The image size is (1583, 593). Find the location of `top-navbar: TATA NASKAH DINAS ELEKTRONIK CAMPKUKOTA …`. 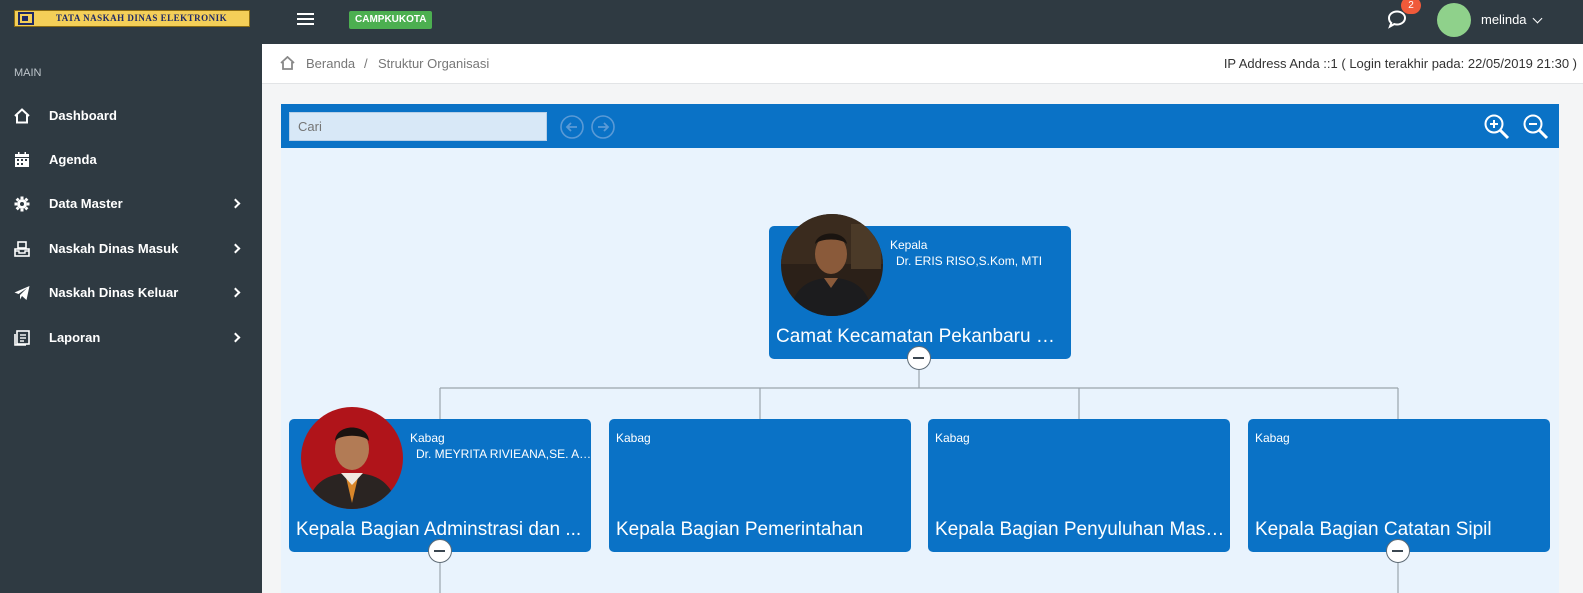

top-navbar: TATA NASKAH DINAS ELEKTRONIK CAMPKUKOTA … is located at coordinates (791, 22).